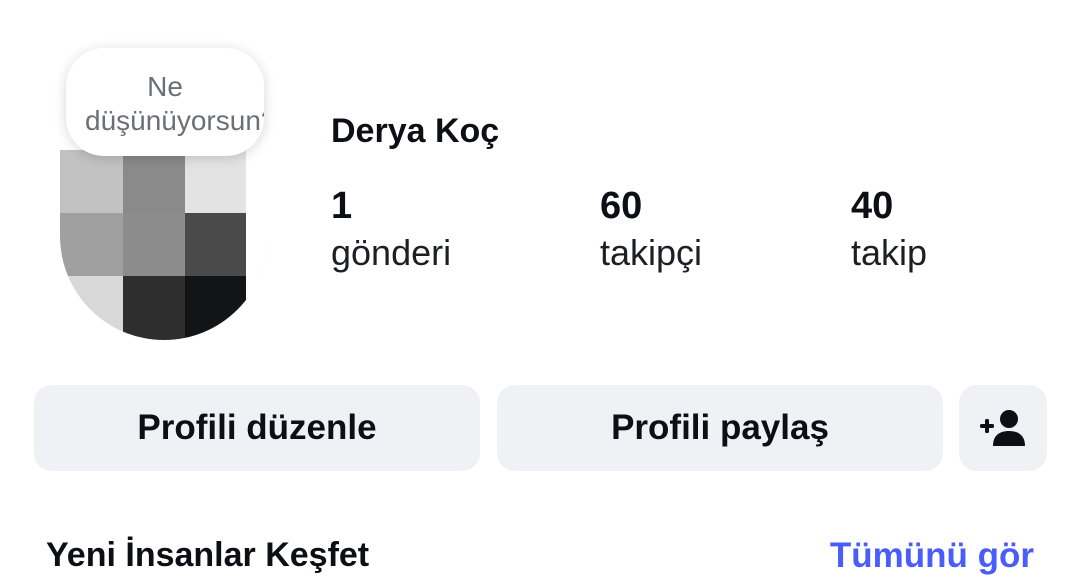  I want to click on stat-followers: 60 takipçi, so click(651, 231).